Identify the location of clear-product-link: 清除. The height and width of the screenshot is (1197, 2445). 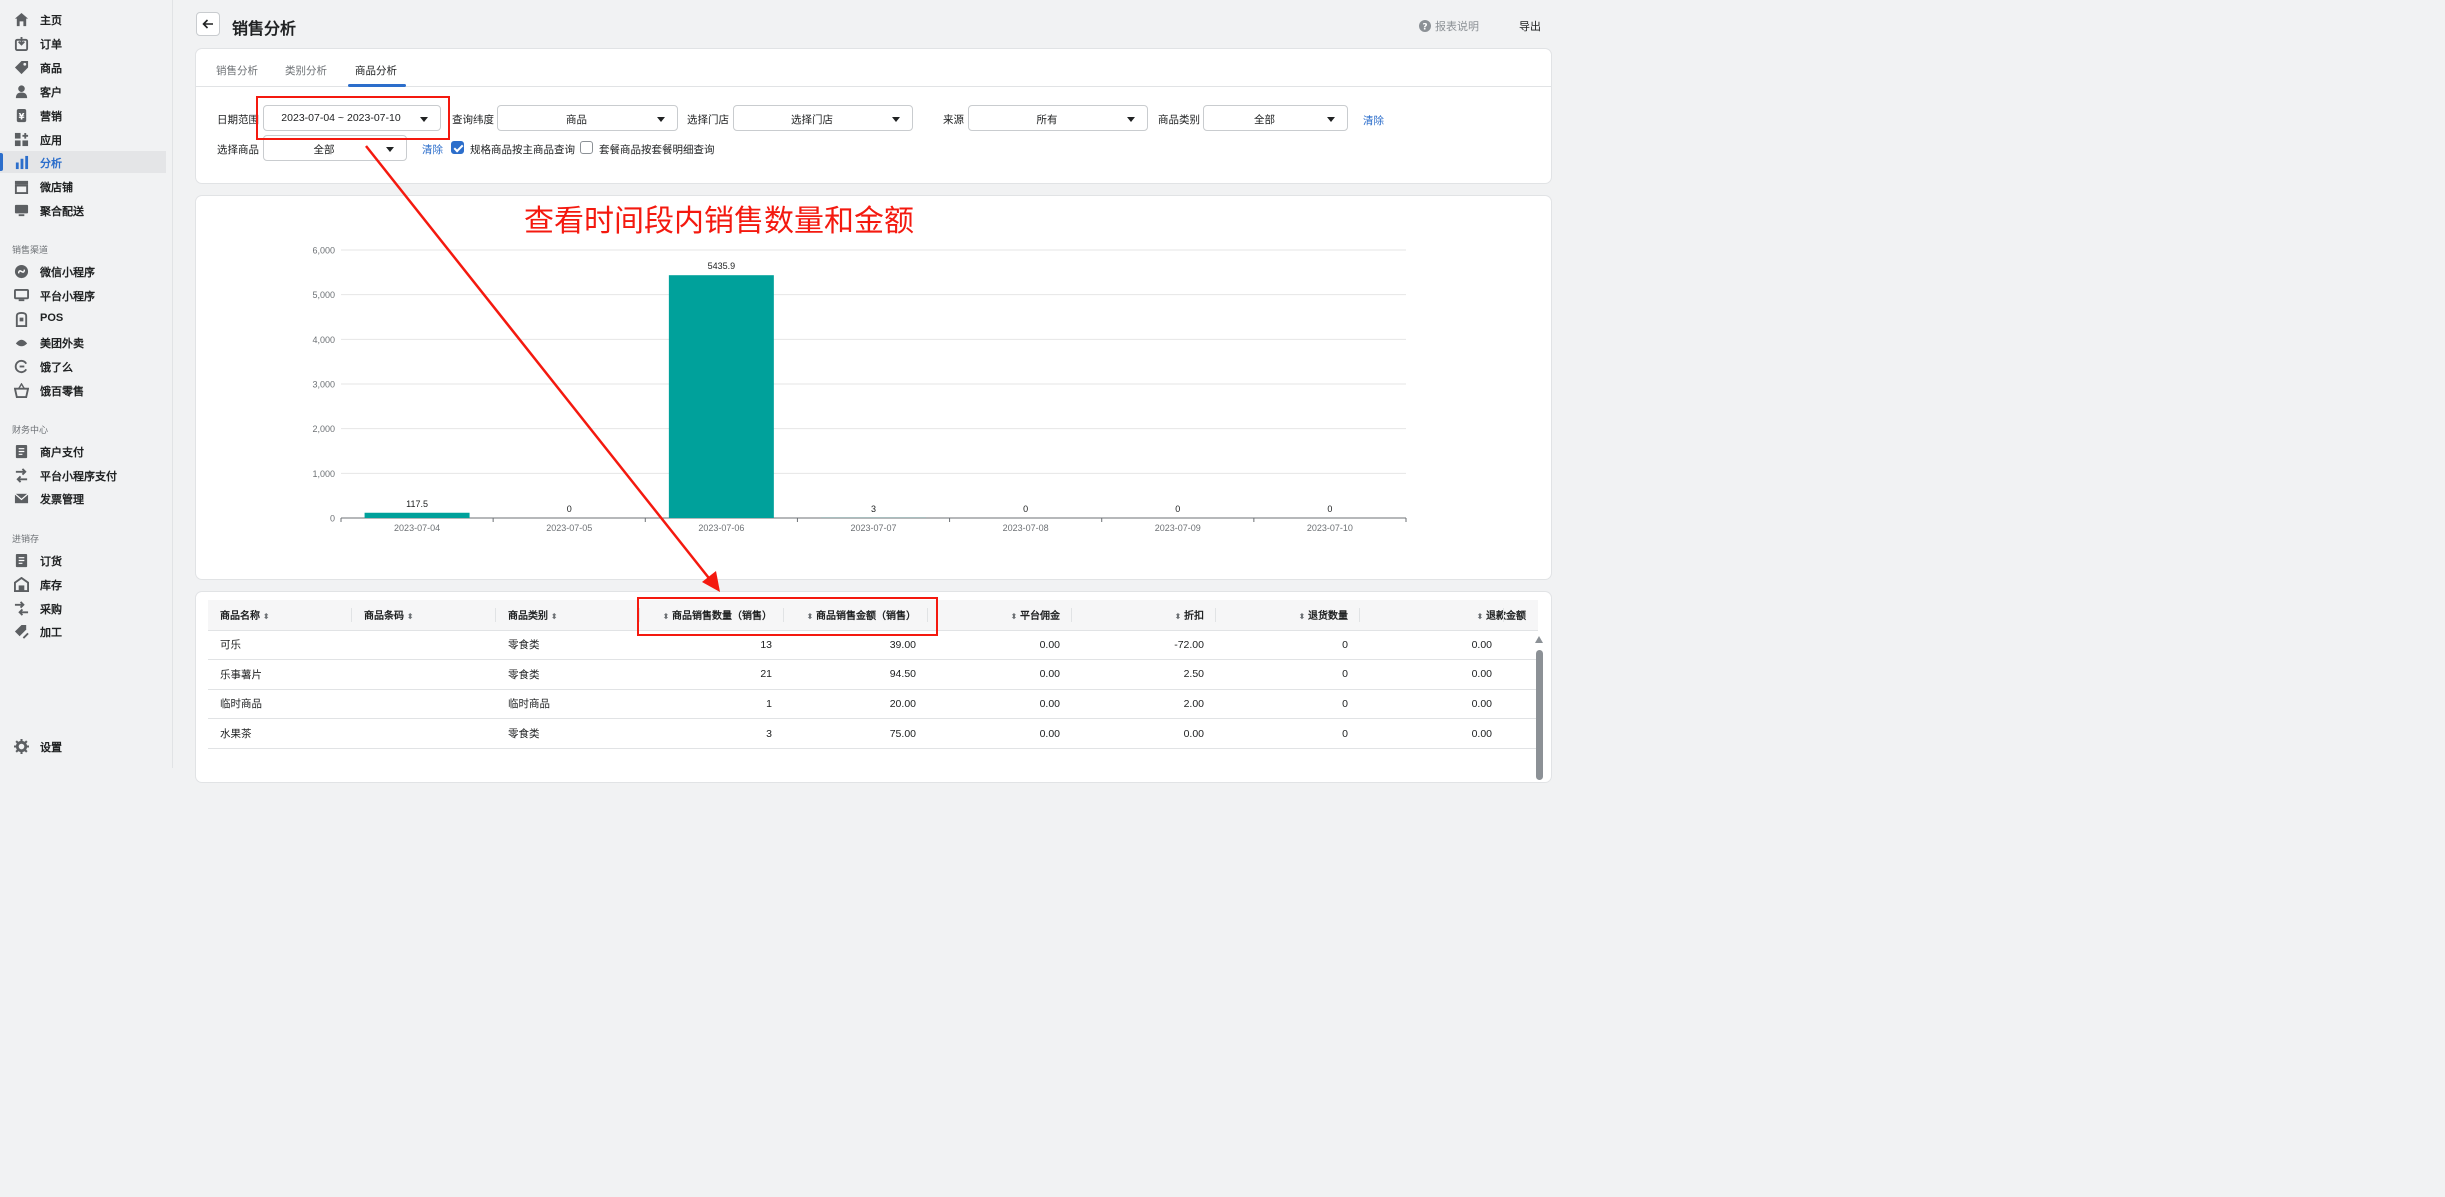
(432, 149).